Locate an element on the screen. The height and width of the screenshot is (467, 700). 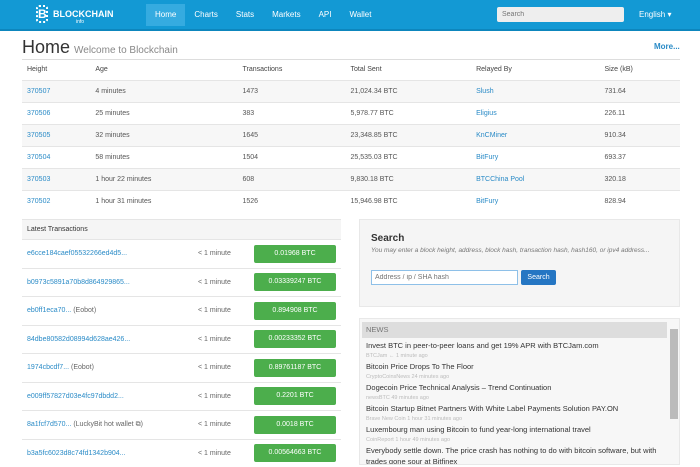
nav-stats: Stats is located at coordinates (245, 15).